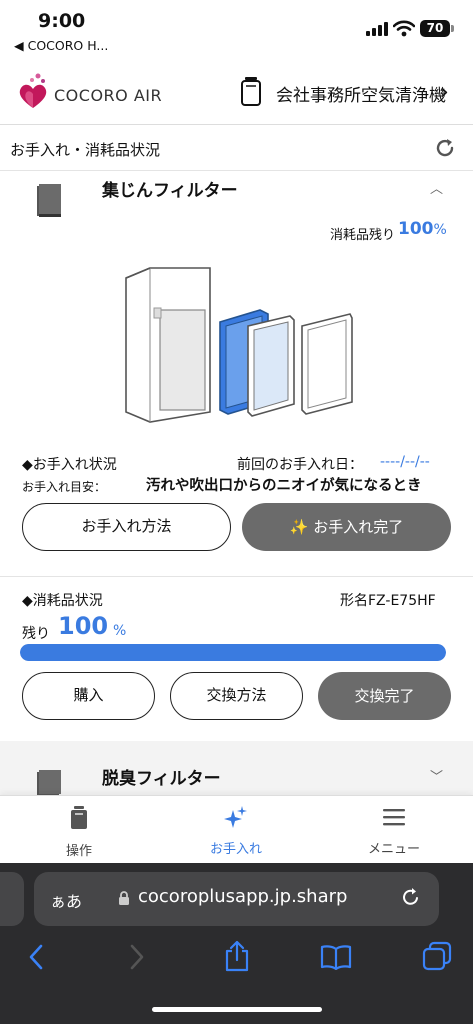  Describe the element at coordinates (251, 91) in the screenshot. I see `air-purifier-icon` at that location.